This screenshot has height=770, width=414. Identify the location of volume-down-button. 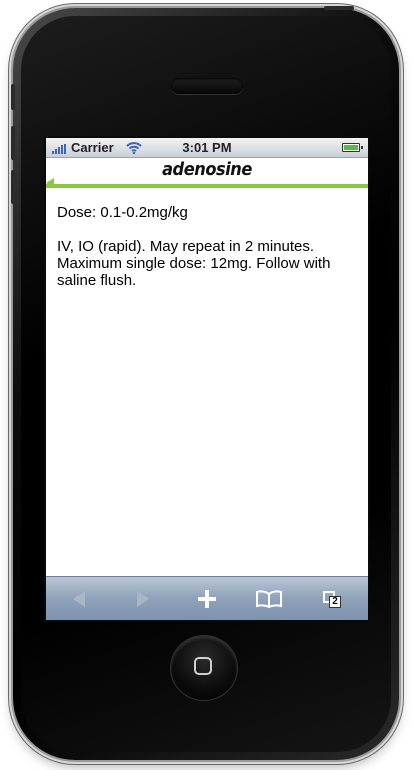
(13, 187).